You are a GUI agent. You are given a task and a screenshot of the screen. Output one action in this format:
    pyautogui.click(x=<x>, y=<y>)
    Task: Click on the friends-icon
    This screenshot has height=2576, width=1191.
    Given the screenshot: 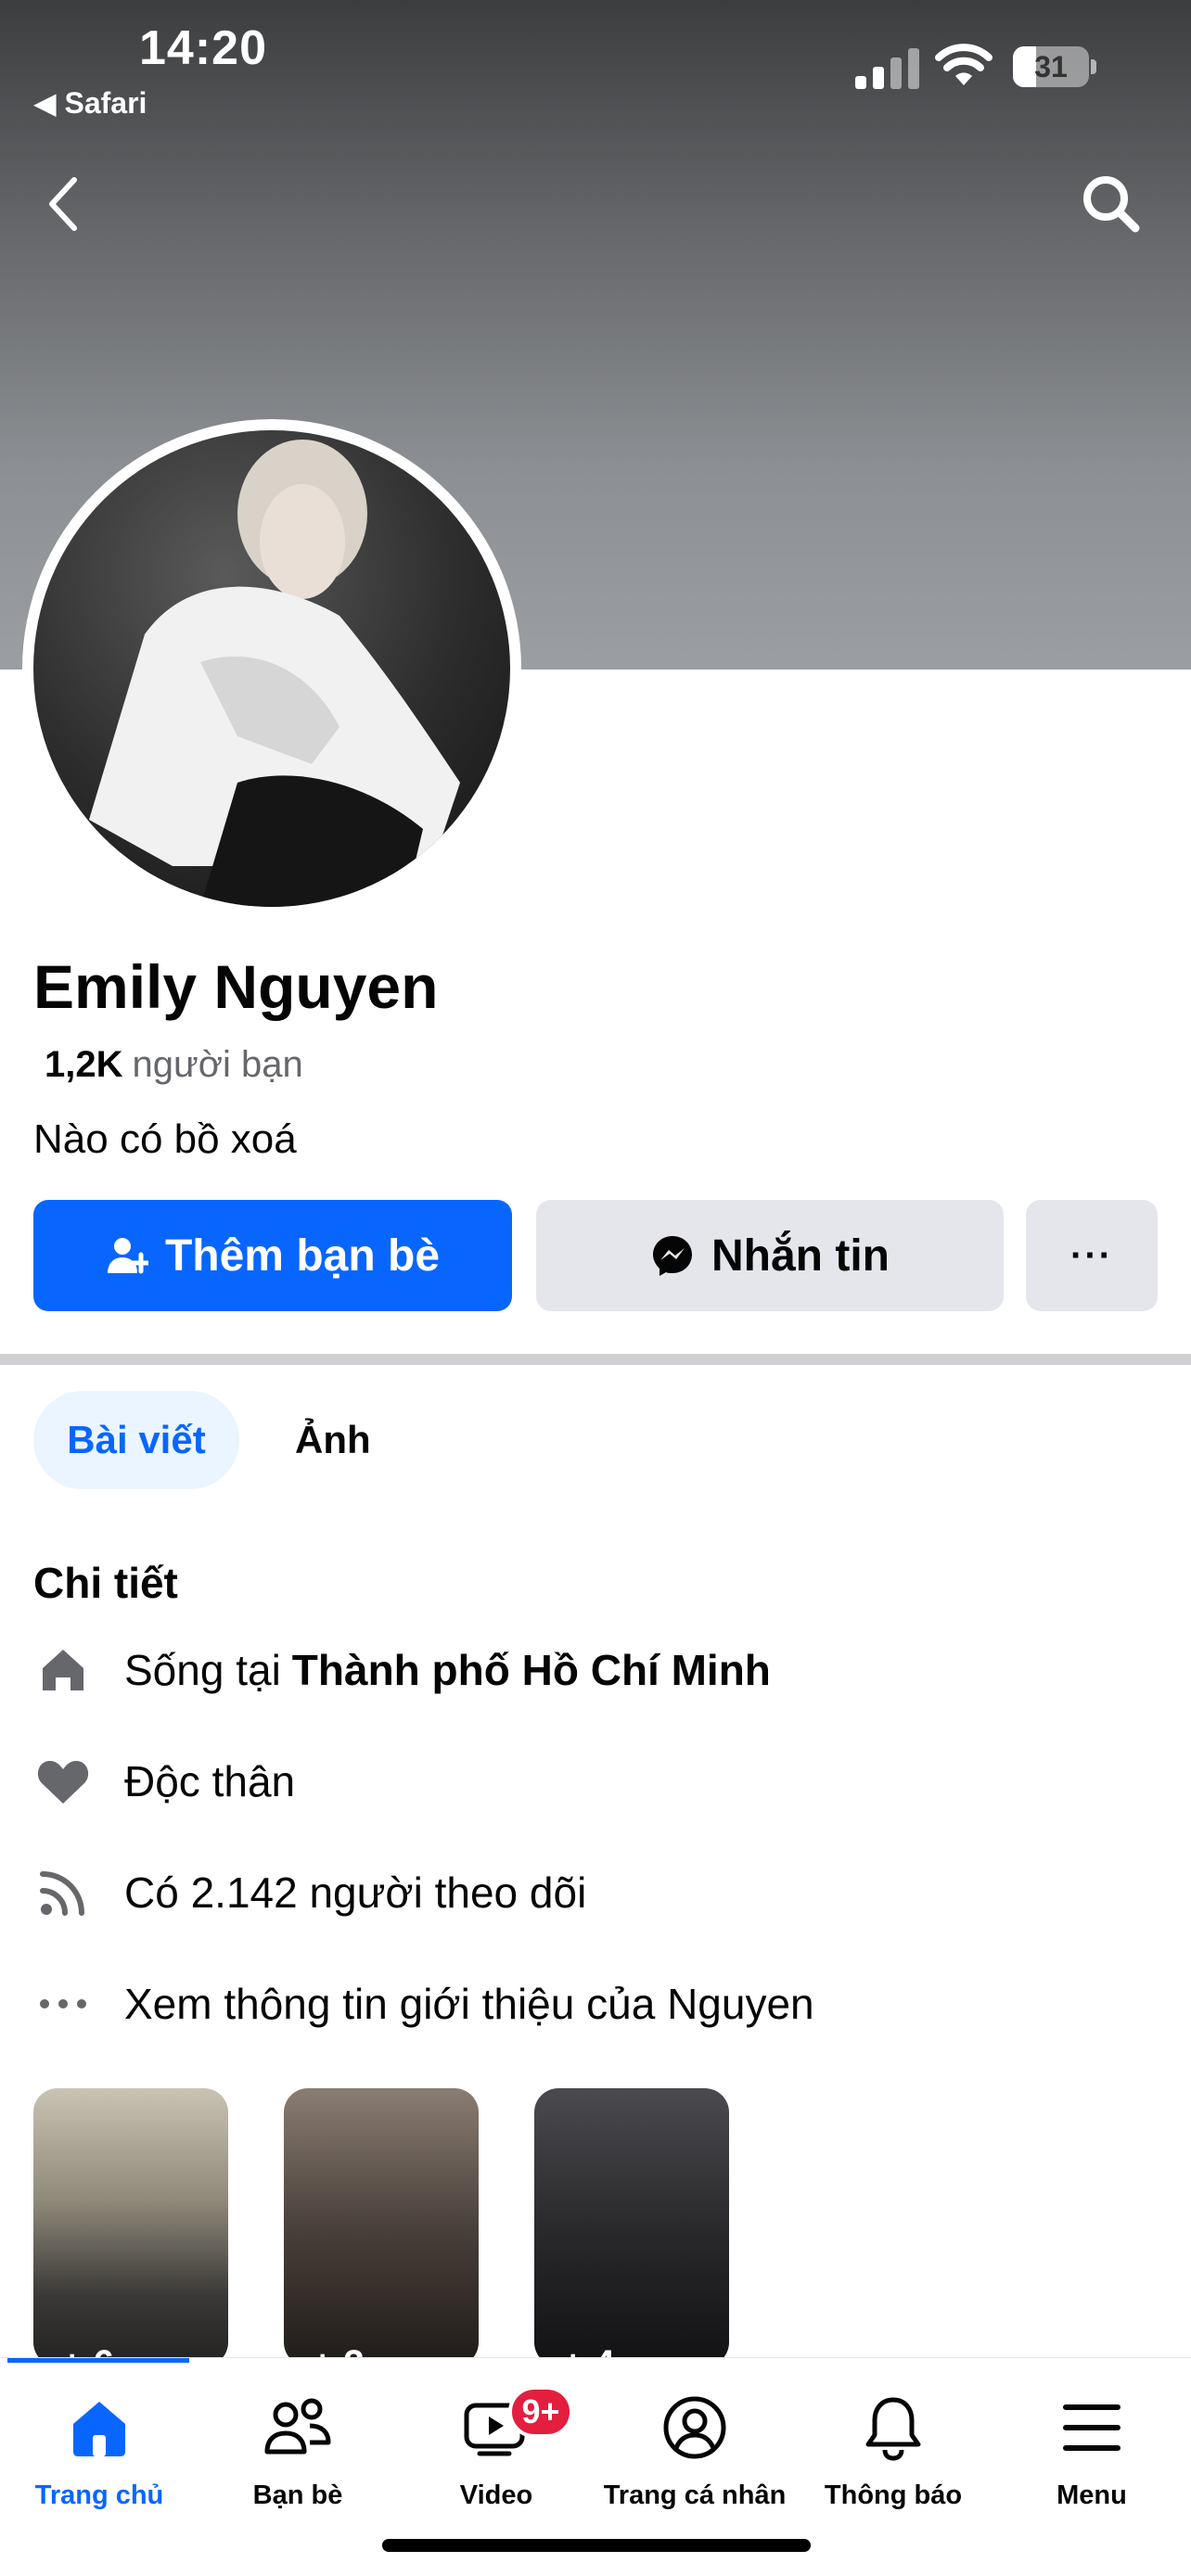 What is the action you would take?
    pyautogui.click(x=297, y=2426)
    